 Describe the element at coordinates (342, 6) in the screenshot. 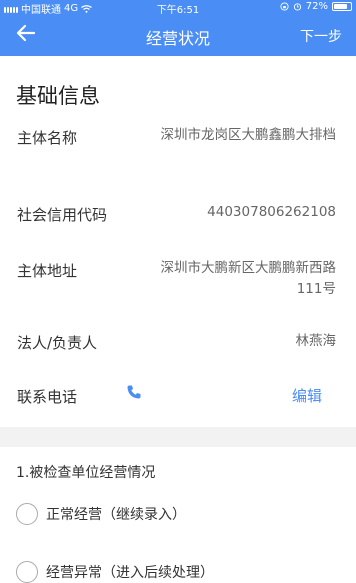

I see `battery-icon` at that location.